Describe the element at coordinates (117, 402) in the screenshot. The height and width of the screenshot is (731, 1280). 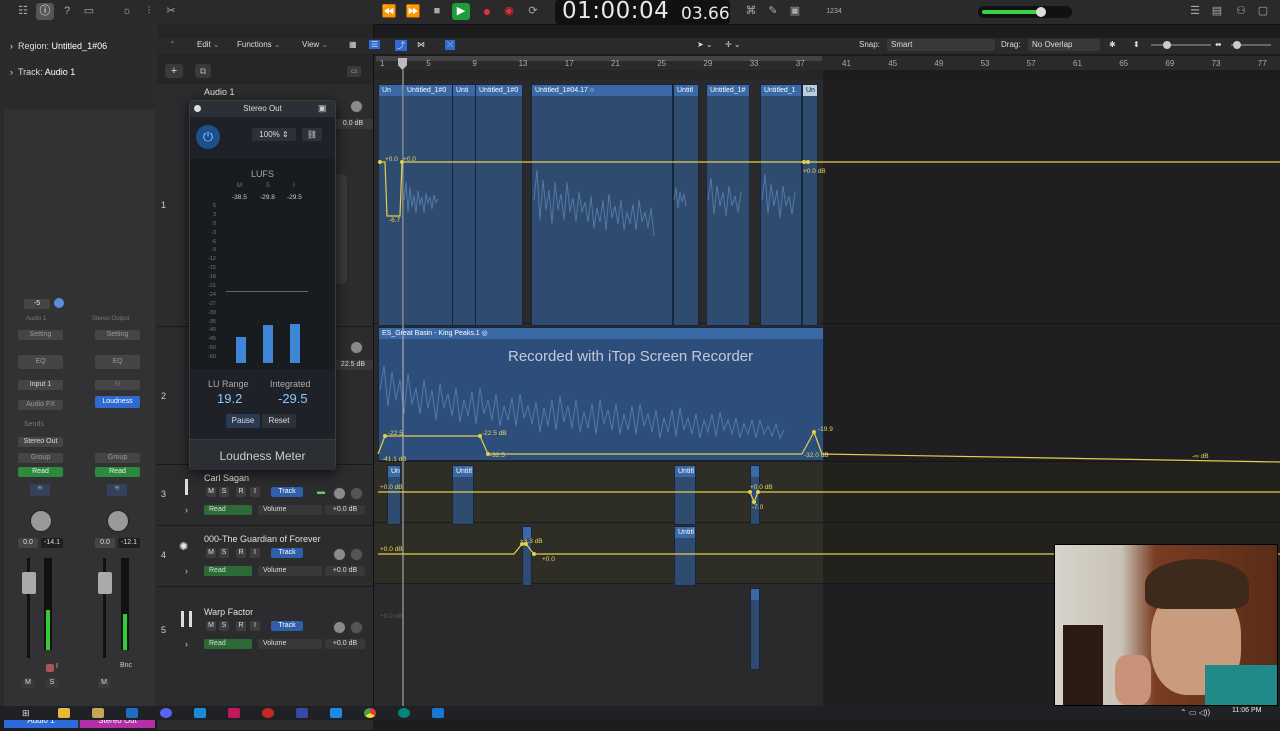
I see `loudness-plugin-slot: Loudness` at that location.